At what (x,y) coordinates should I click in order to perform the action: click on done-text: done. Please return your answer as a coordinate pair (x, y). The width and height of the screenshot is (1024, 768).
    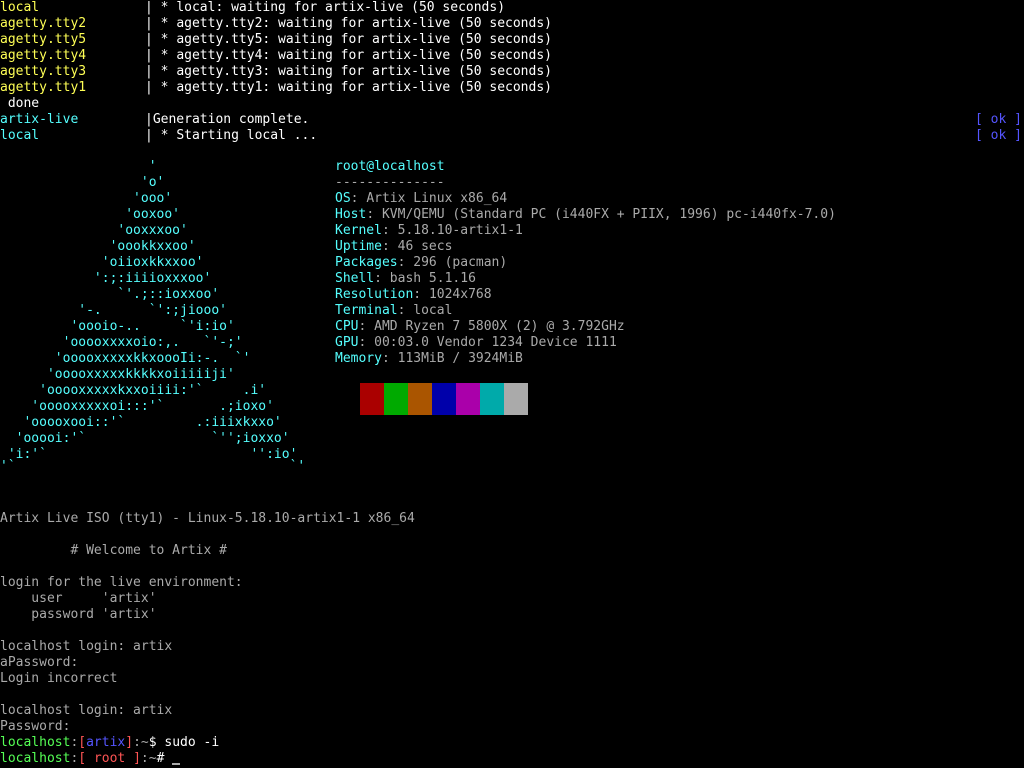
    Looking at the image, I should click on (20, 103).